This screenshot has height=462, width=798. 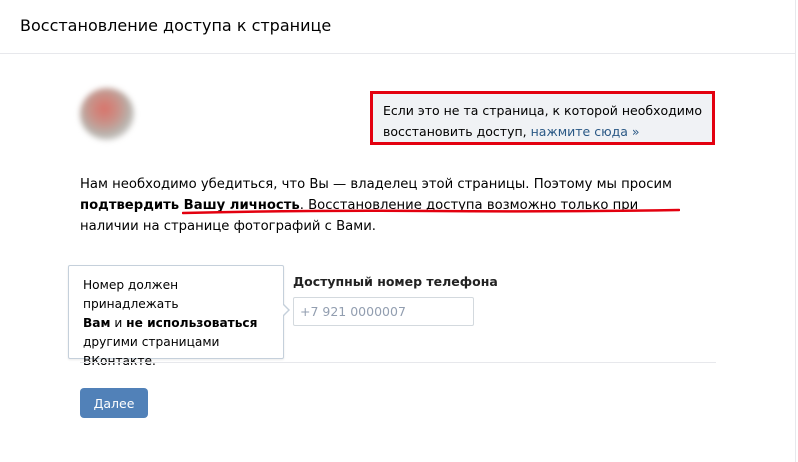 What do you see at coordinates (192, 323) in the screenshot?
I see `tooltip-bold2: не использоваться` at bounding box center [192, 323].